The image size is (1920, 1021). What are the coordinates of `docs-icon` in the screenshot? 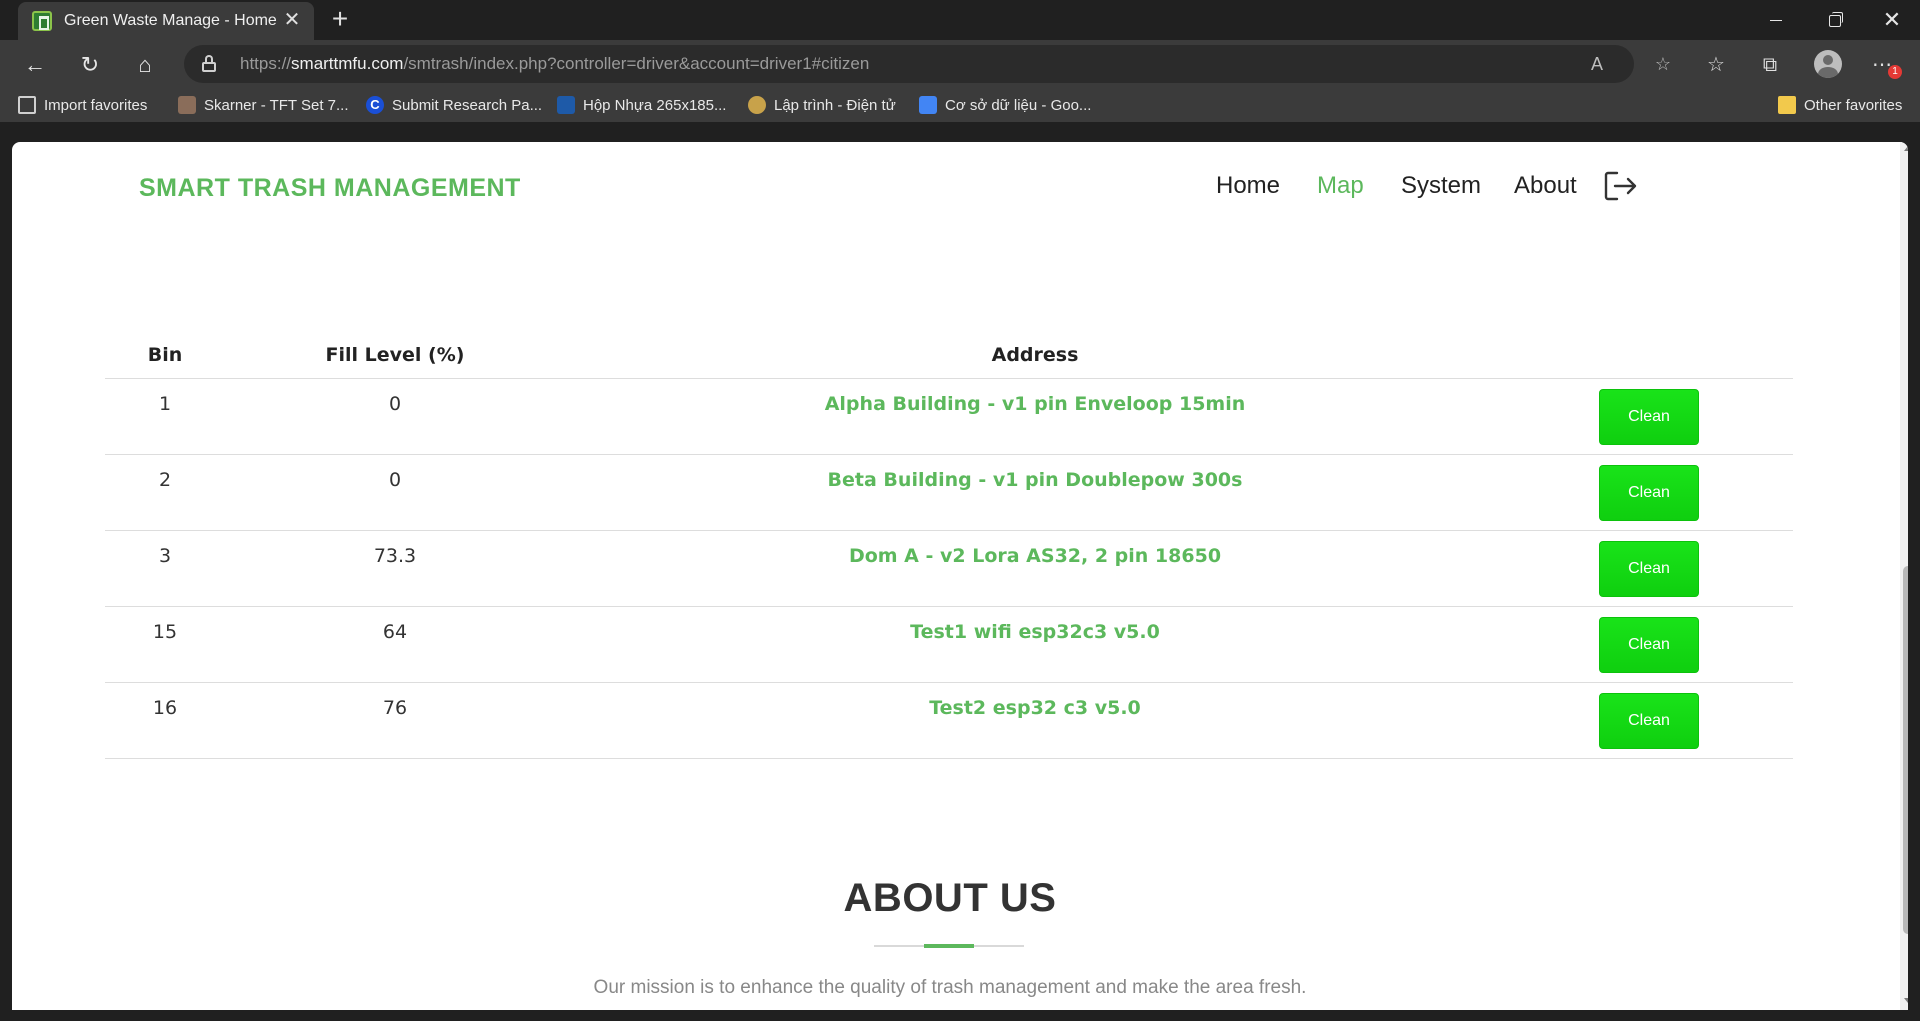 It's located at (928, 105).